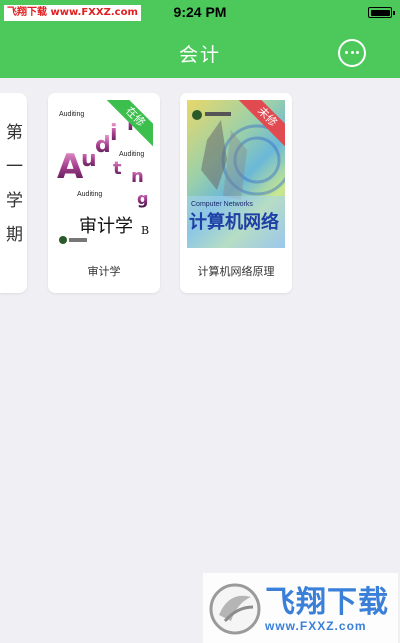 The height and width of the screenshot is (643, 400). I want to click on more-options-button, so click(352, 53).